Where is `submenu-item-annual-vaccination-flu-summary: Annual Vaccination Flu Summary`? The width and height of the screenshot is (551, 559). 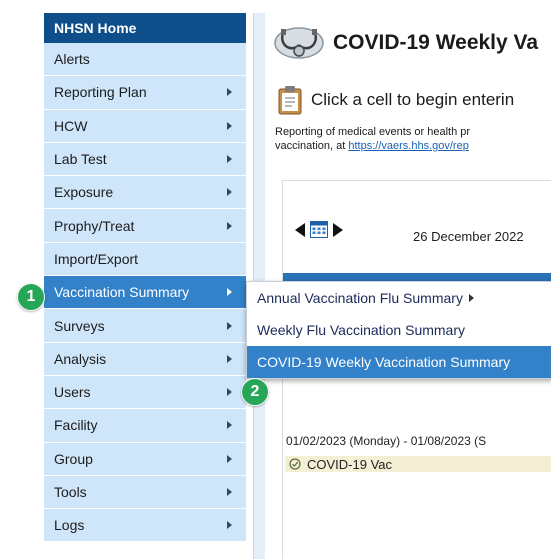 submenu-item-annual-vaccination-flu-summary: Annual Vaccination Flu Summary is located at coordinates (399, 298).